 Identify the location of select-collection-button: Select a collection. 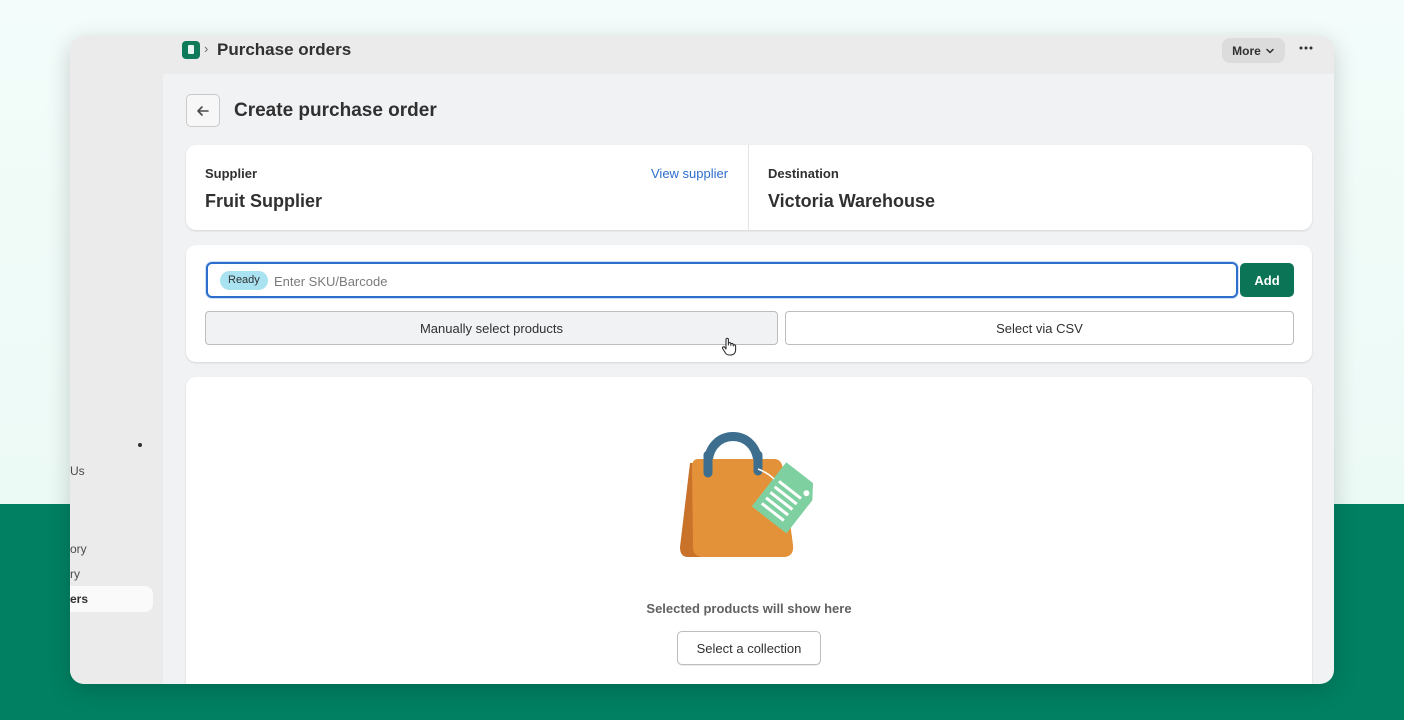
(749, 648).